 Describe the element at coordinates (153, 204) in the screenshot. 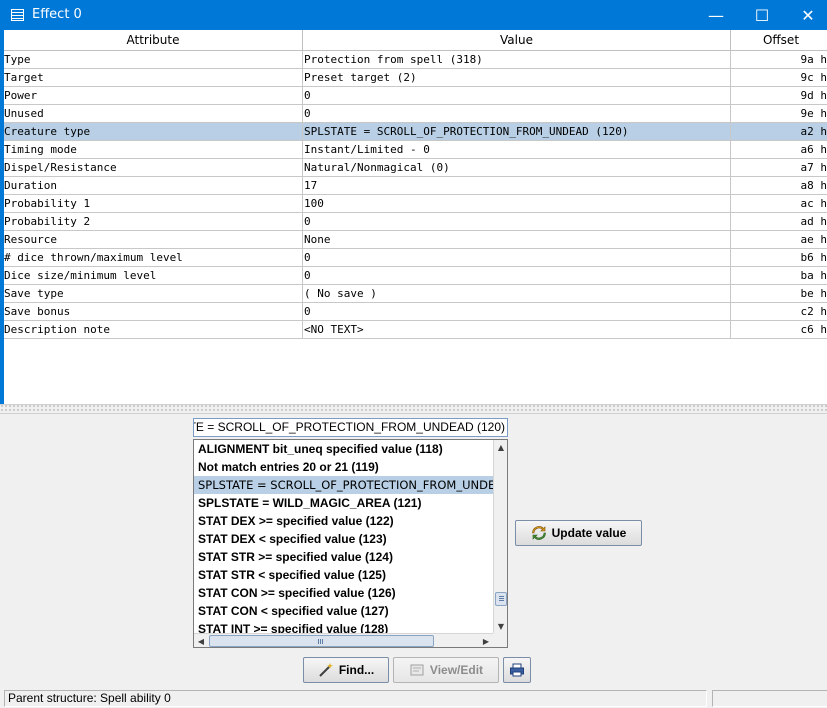

I see `cell-attribute: Probability 1` at that location.